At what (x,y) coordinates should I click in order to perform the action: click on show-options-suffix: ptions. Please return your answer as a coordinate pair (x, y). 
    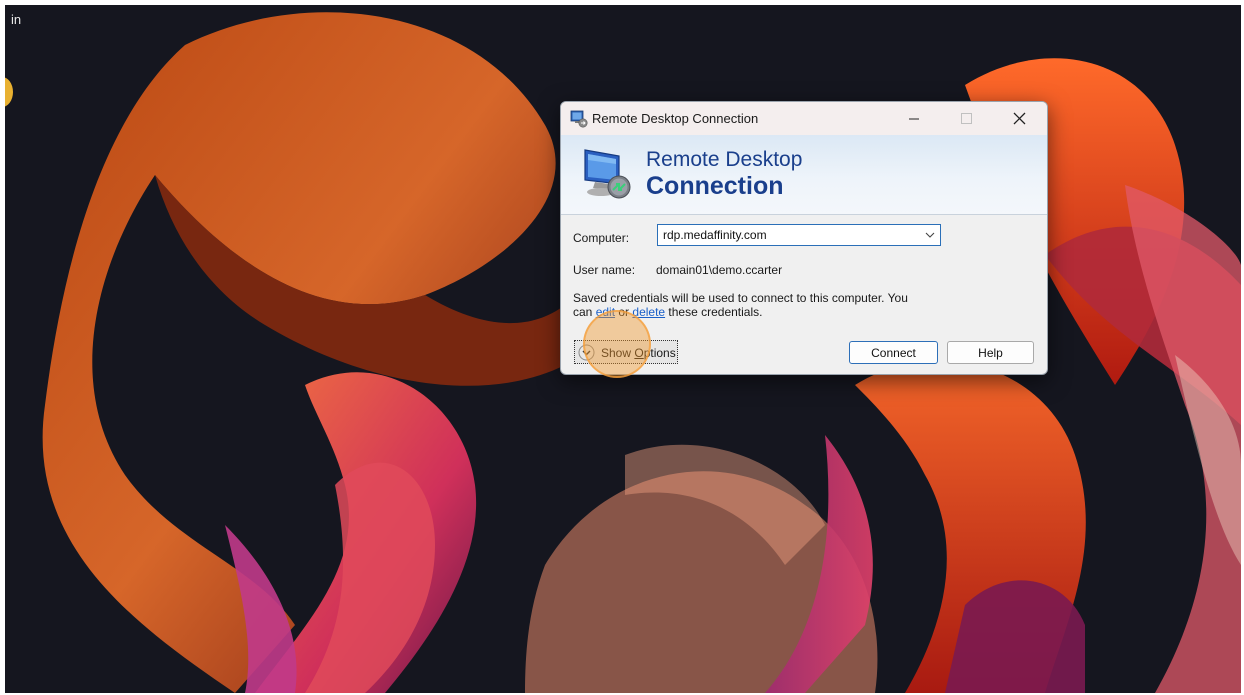
    Looking at the image, I should click on (659, 353).